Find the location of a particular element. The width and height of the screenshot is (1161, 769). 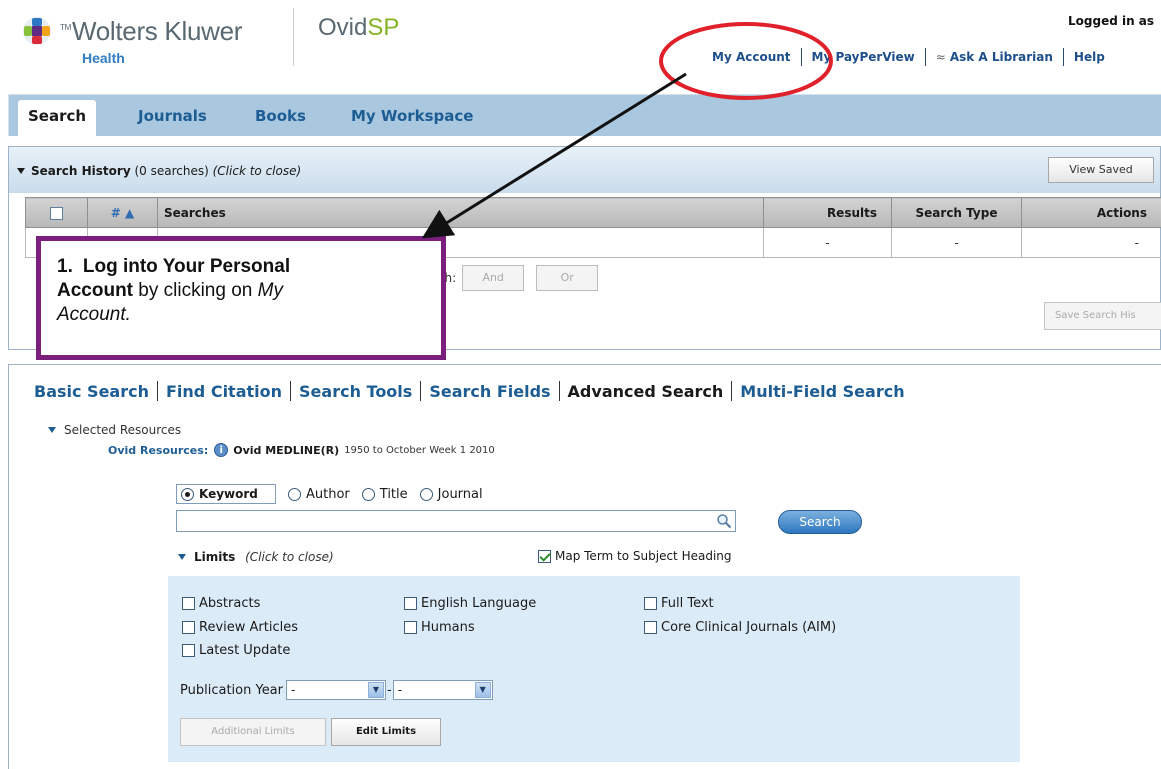

publication-year: Publication Year - ▼ - - ▼ is located at coordinates (336, 690).